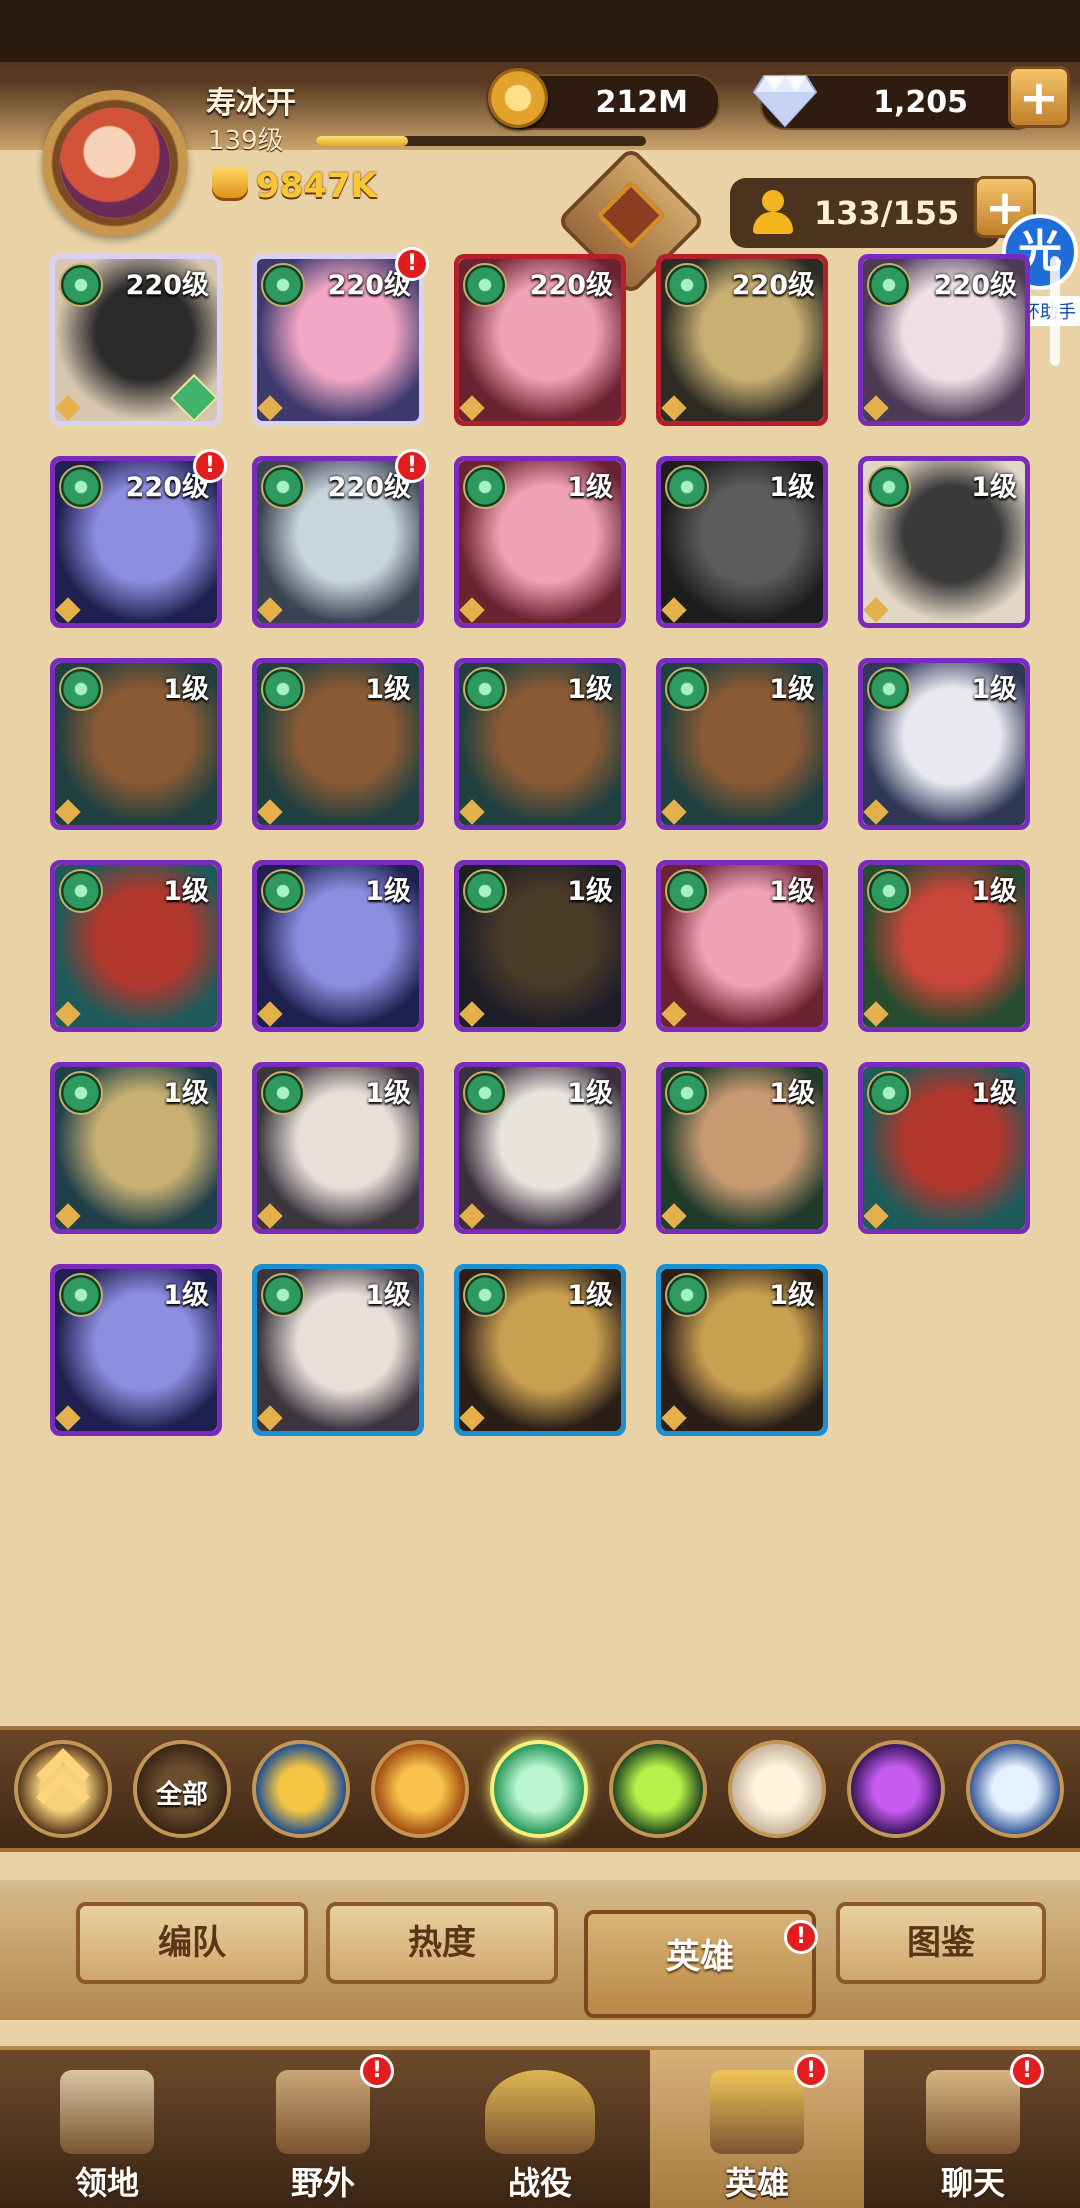 This screenshot has width=1080, height=2208. Describe the element at coordinates (63, 1789) in the screenshot. I see `faction-filter-rank-sort-button` at that location.